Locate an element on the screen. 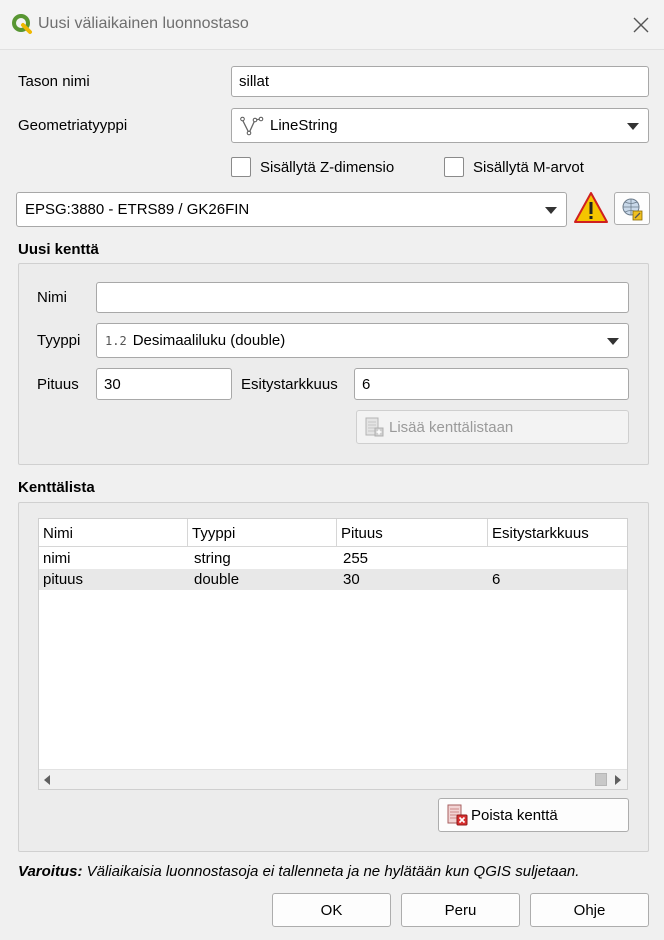  field-list-group-title: Kenttälista is located at coordinates (56, 487).